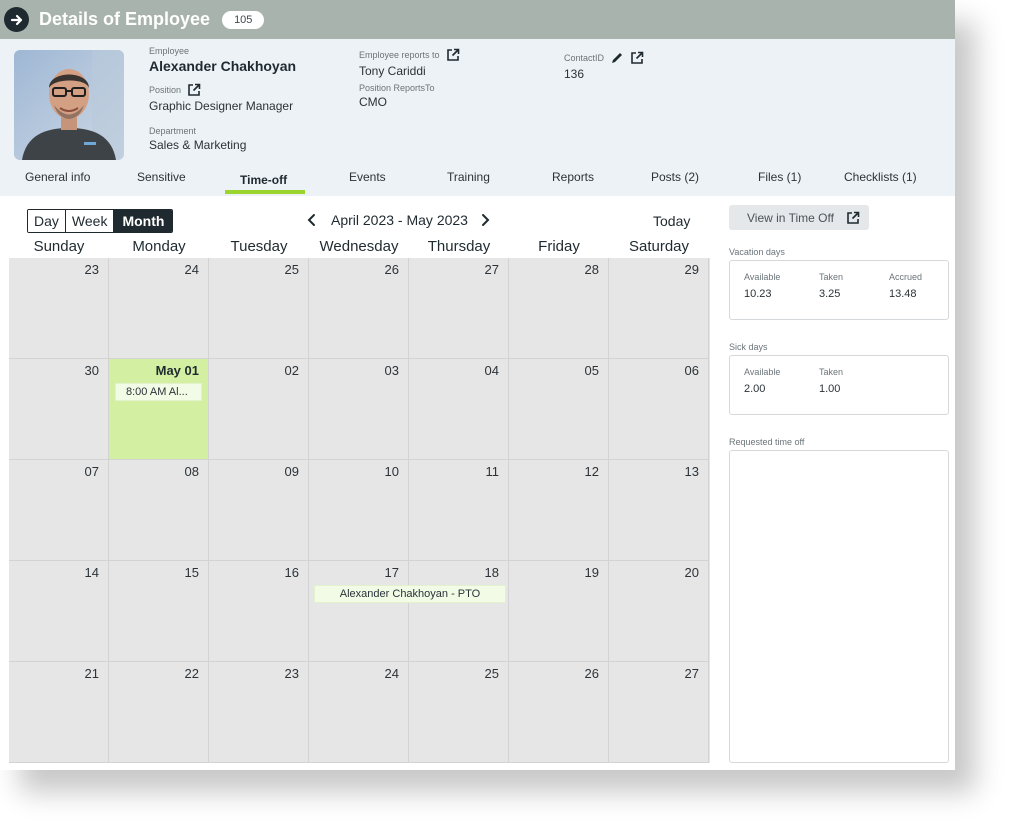  Describe the element at coordinates (799, 217) in the screenshot. I see `view-in-time-off-button: View in Time Off` at that location.